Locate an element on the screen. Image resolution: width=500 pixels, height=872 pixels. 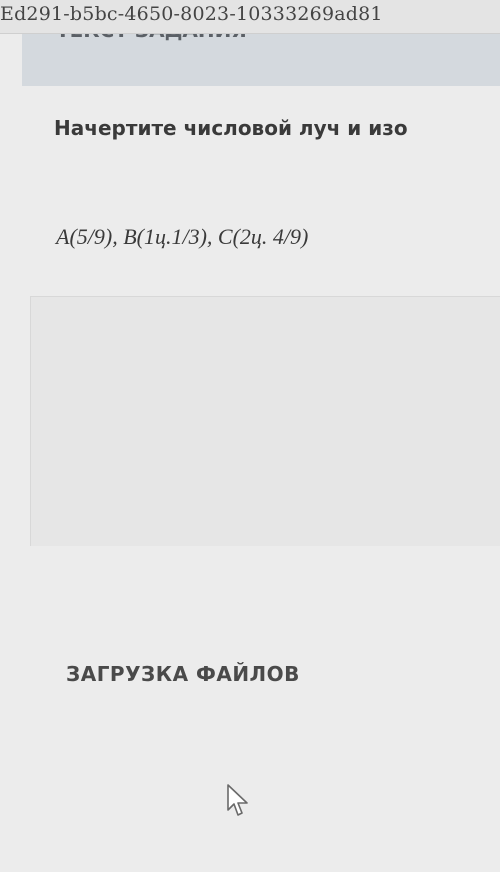
address-bar: Ed291-b5bc-4650-8023-10333269ad81 is located at coordinates (250, 17).